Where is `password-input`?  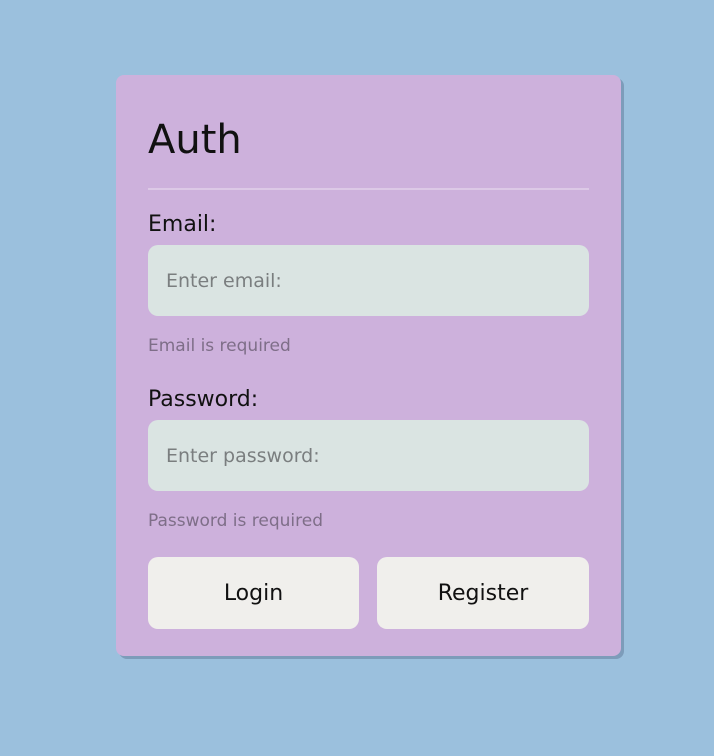 password-input is located at coordinates (368, 455).